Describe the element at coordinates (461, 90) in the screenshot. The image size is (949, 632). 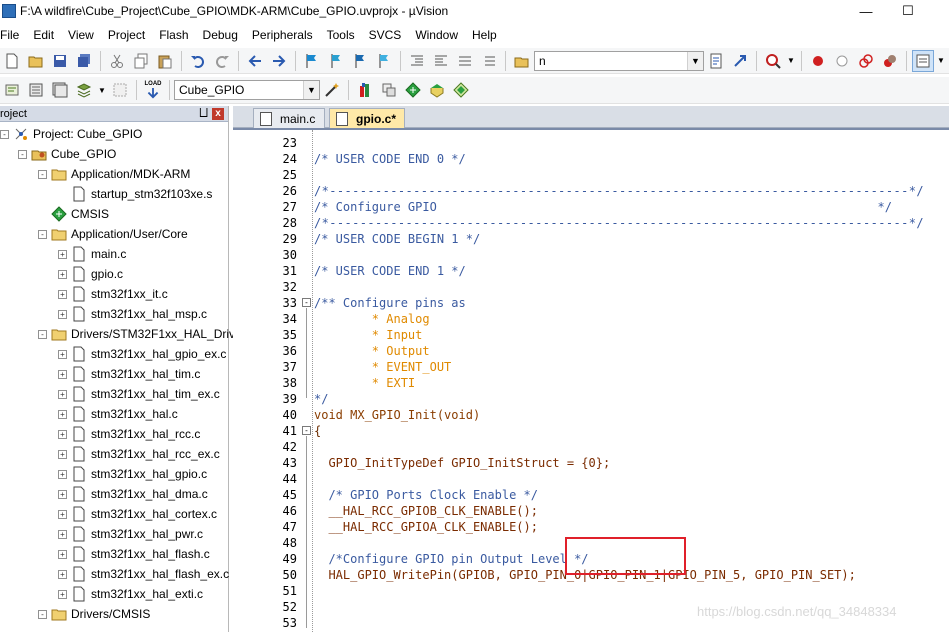
I see `pack-installer-button` at that location.